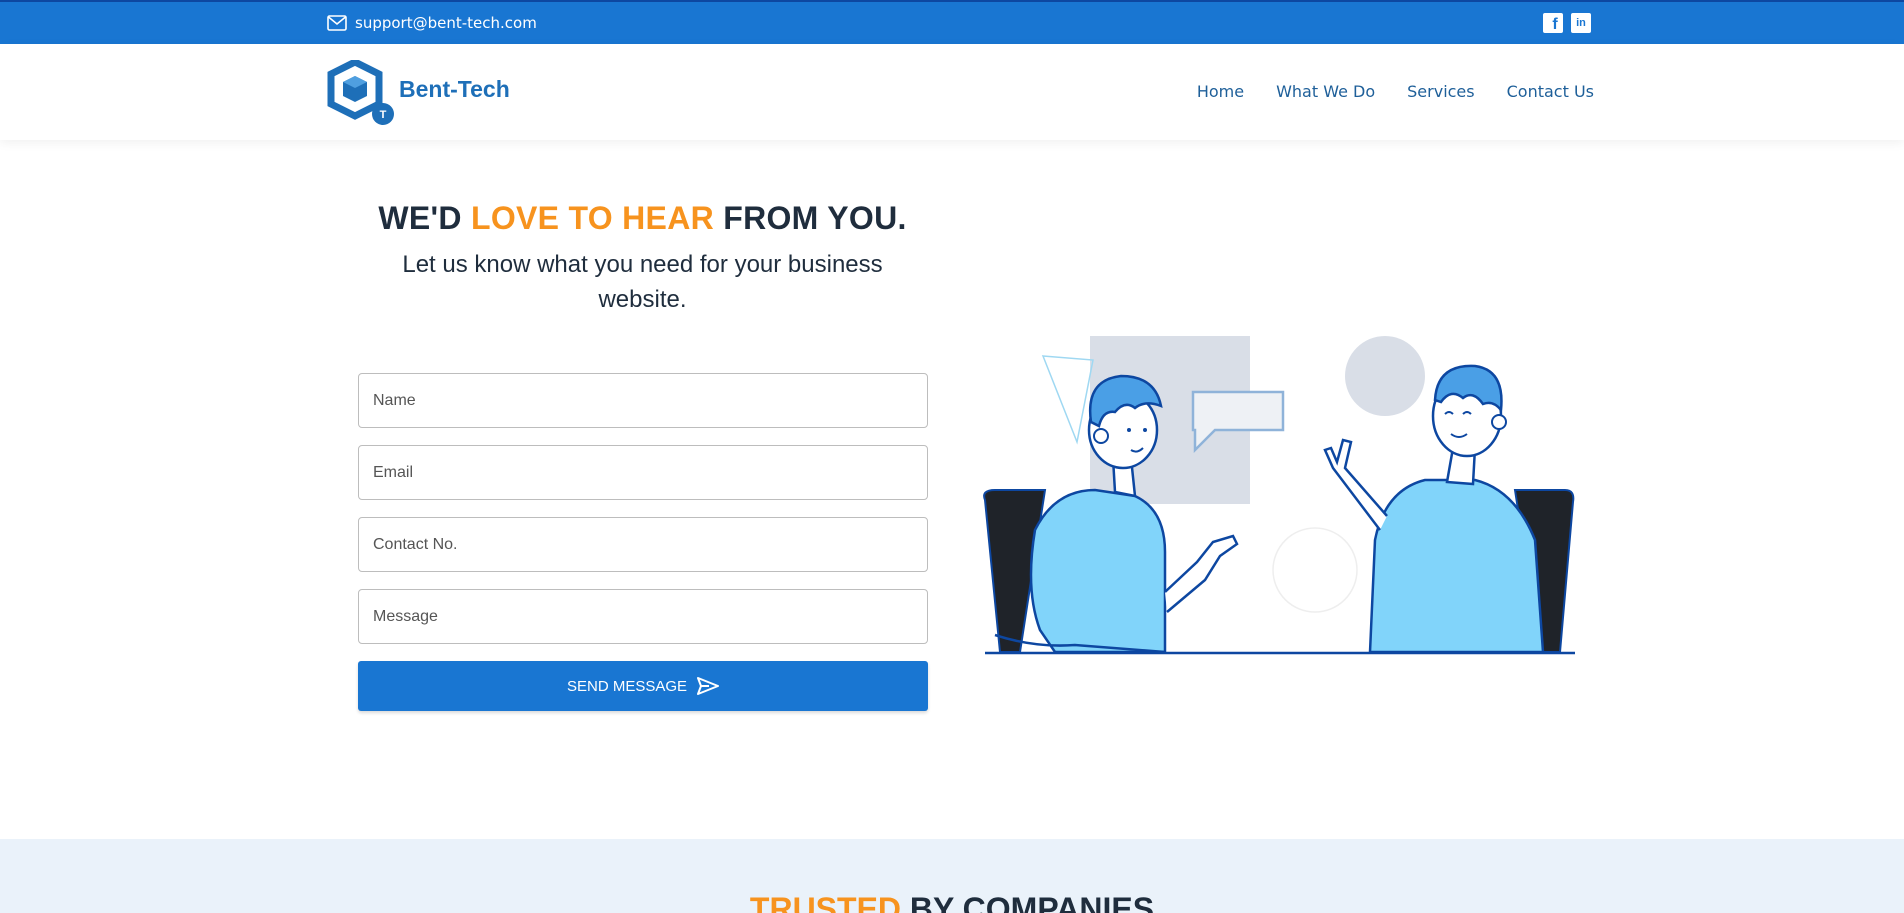 This screenshot has height=913, width=1904. I want to click on trusted-section: TRUSTED BY COMPANIES, so click(952, 876).